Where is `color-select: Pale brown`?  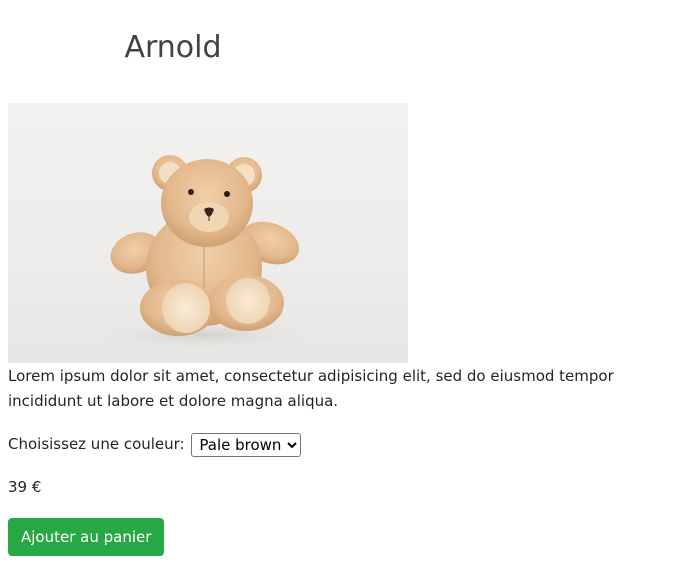 color-select: Pale brown is located at coordinates (246, 444).